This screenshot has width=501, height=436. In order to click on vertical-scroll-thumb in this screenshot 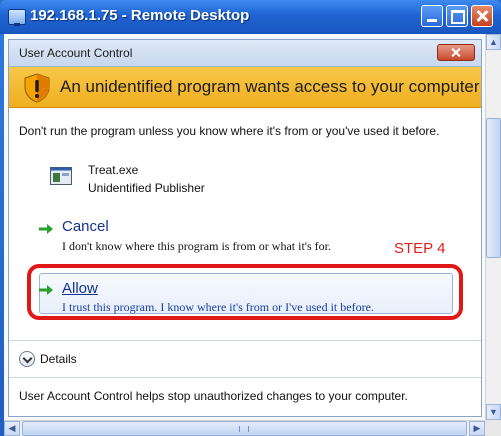, I will do `click(493, 188)`.